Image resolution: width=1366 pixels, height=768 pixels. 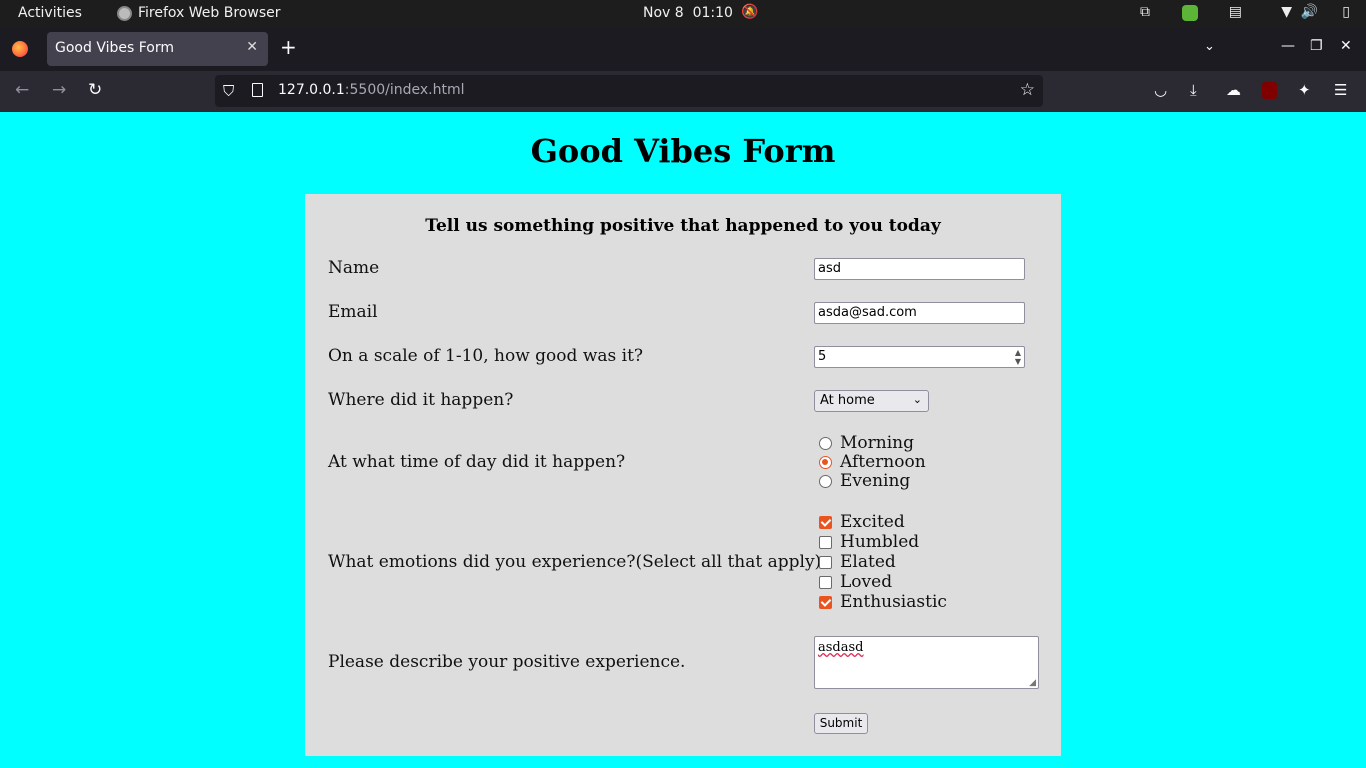 What do you see at coordinates (750, 12) in the screenshot?
I see `notifications-muted-icon: 🔕` at bounding box center [750, 12].